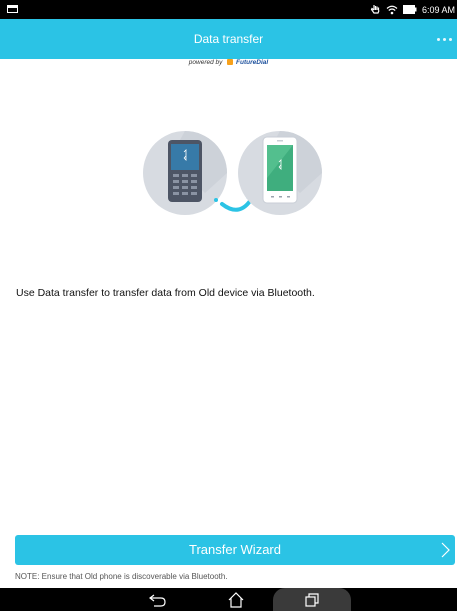 Image resolution: width=457 pixels, height=611 pixels. I want to click on back-button, so click(158, 599).